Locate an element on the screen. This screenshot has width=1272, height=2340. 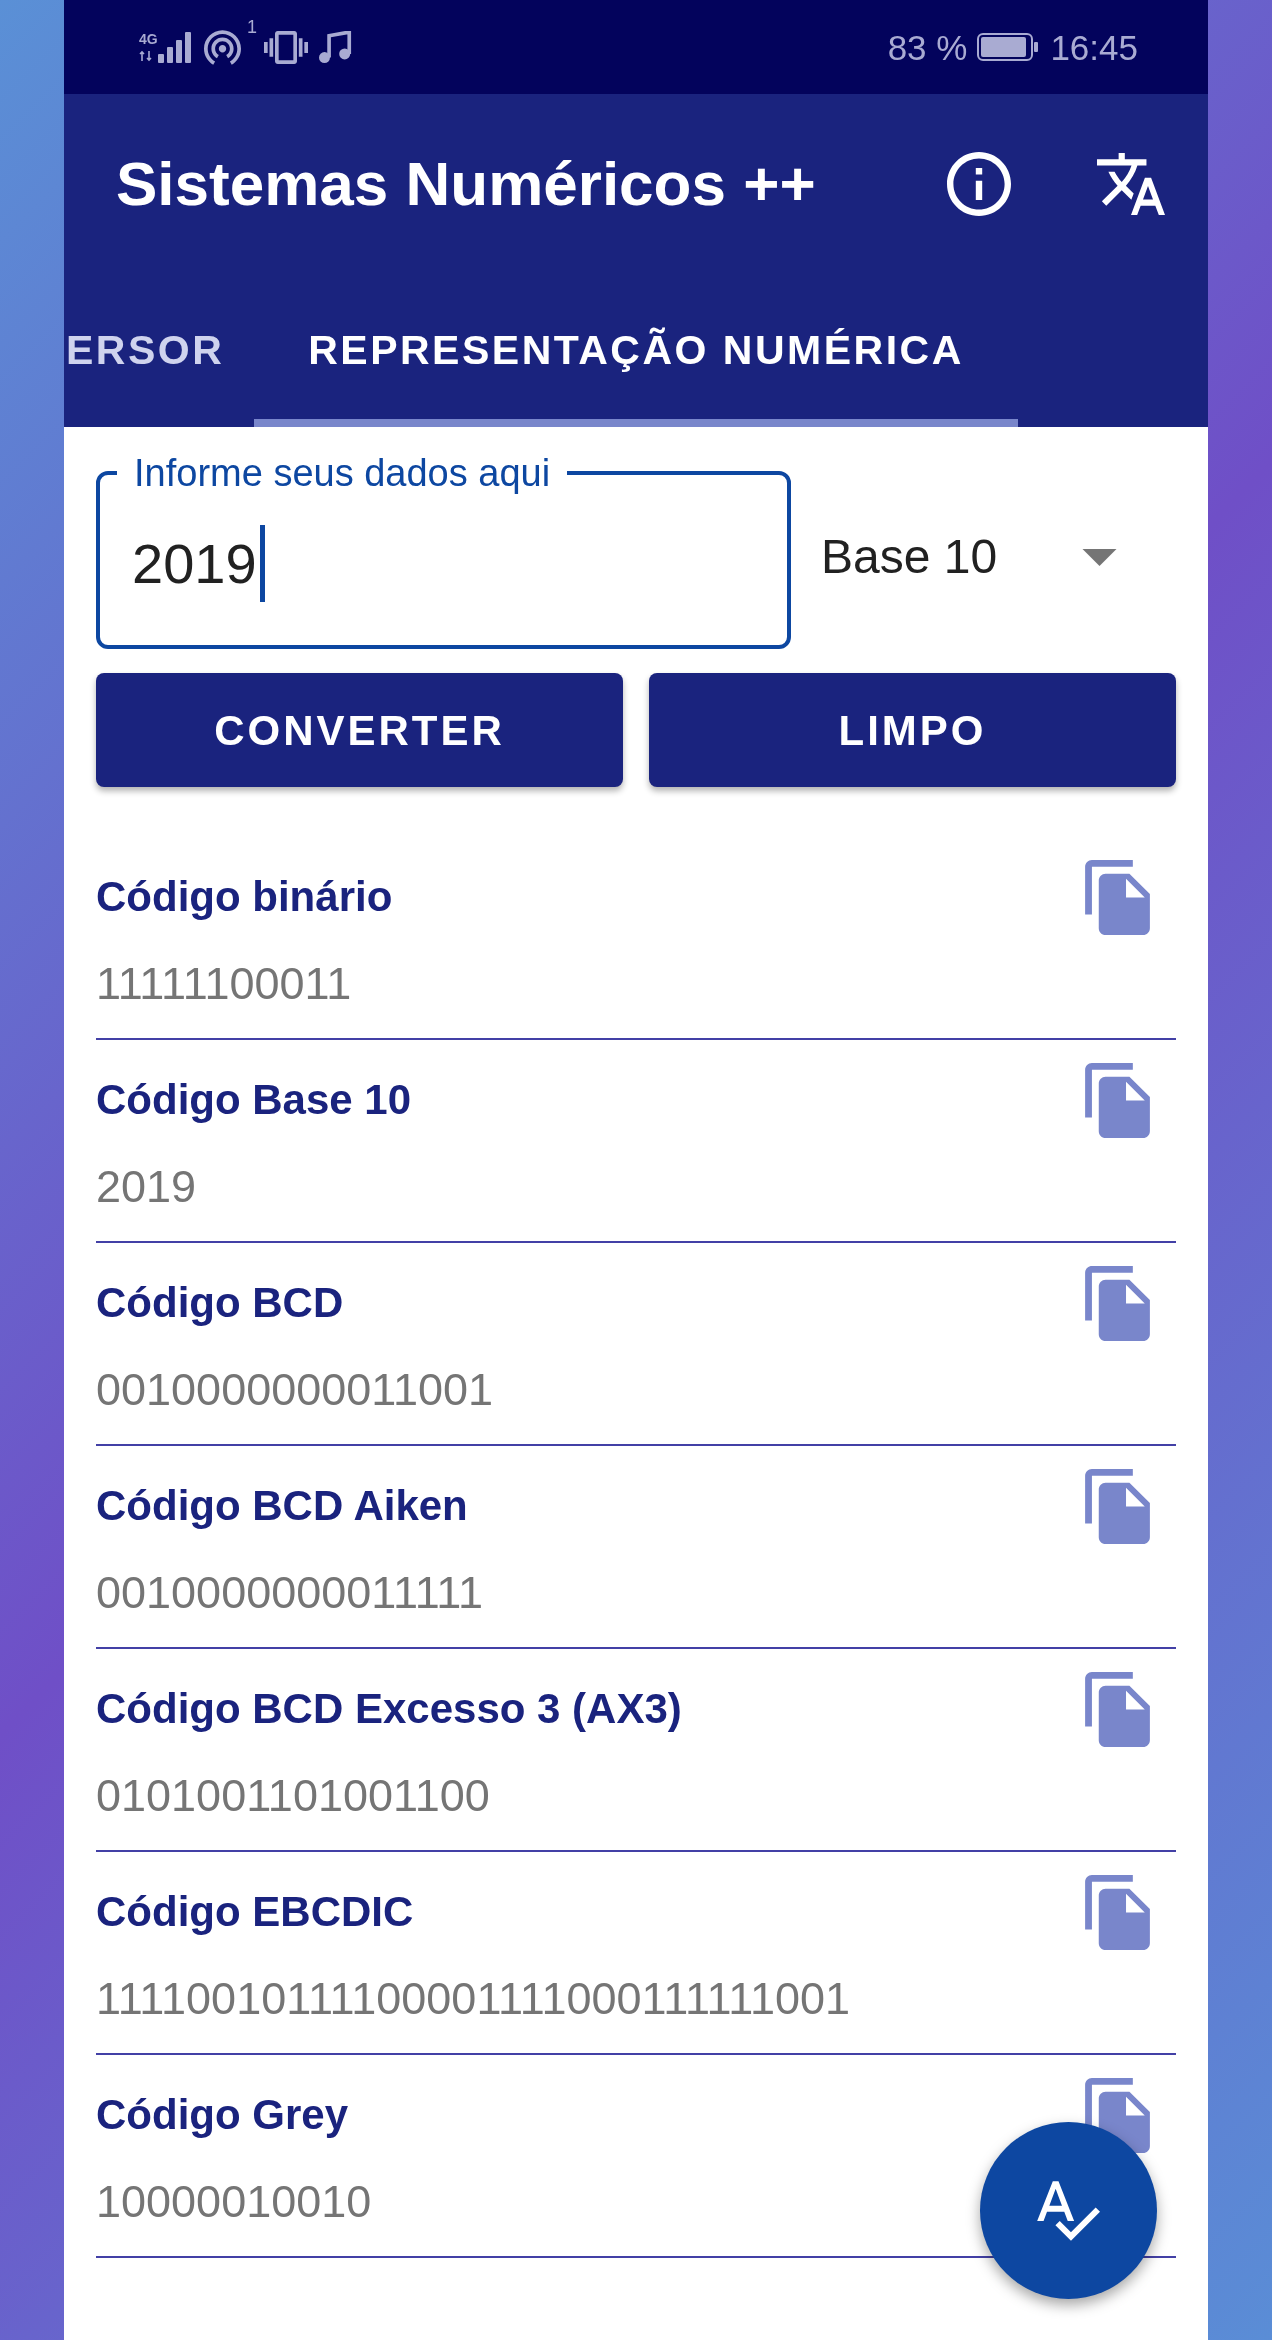
info-icon is located at coordinates (979, 184).